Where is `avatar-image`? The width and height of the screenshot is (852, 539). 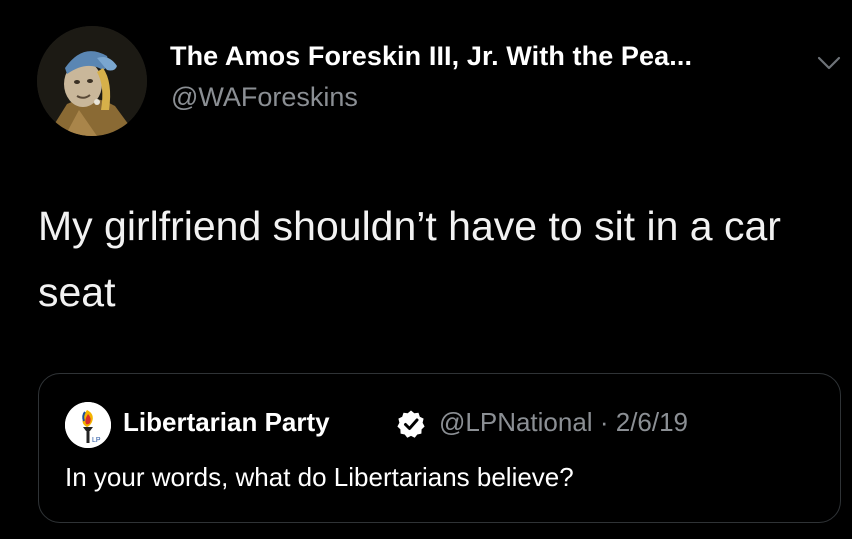 avatar-image is located at coordinates (92, 81).